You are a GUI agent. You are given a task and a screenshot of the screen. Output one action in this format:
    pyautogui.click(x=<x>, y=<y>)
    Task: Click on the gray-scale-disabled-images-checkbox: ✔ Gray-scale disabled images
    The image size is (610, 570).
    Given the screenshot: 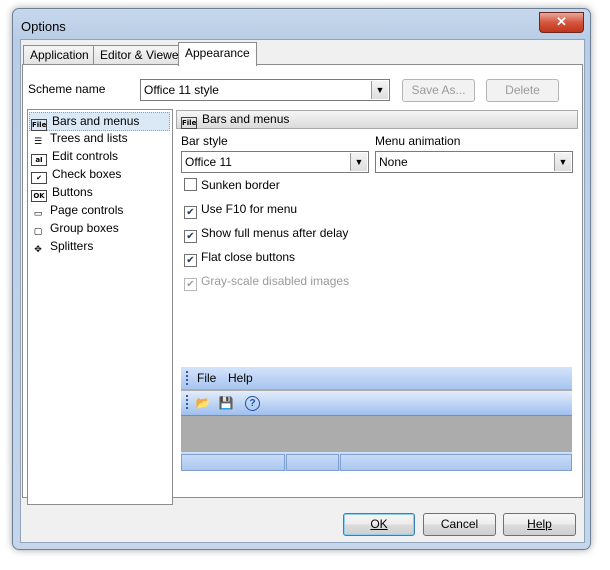 What is the action you would take?
    pyautogui.click(x=267, y=282)
    